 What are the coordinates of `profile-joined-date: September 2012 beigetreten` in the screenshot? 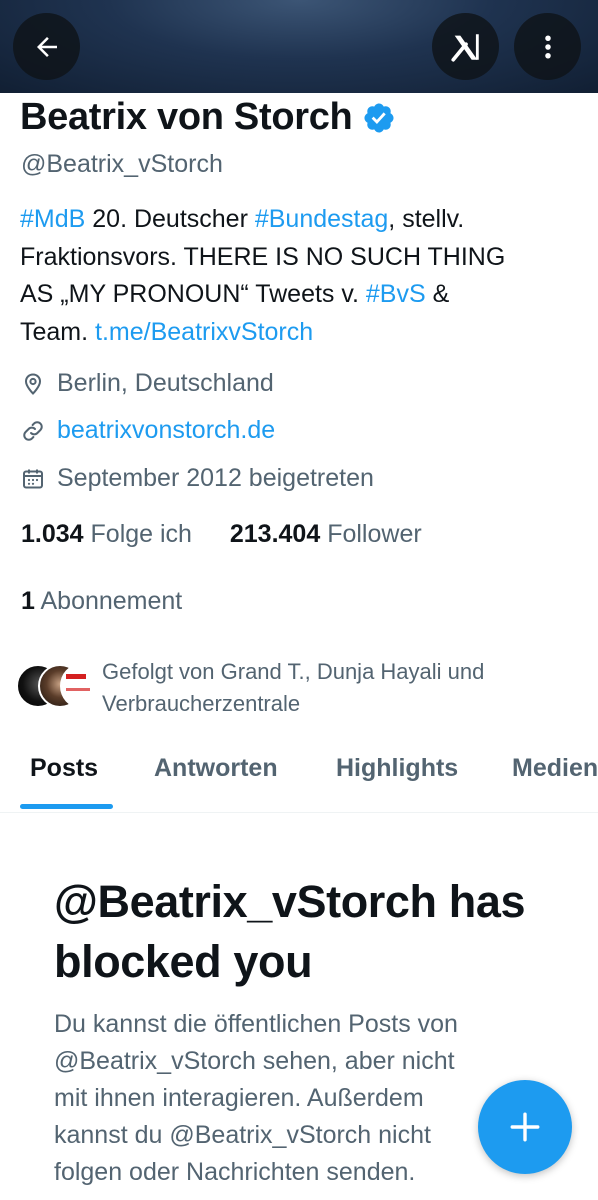 It's located at (197, 478).